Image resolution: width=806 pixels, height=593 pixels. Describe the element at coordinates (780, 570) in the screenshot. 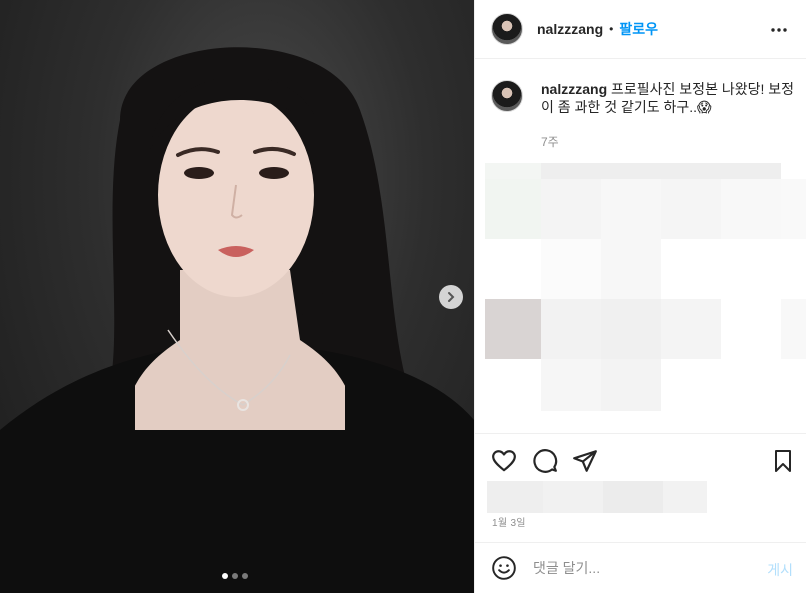

I see `post-comment-button: 게시` at that location.